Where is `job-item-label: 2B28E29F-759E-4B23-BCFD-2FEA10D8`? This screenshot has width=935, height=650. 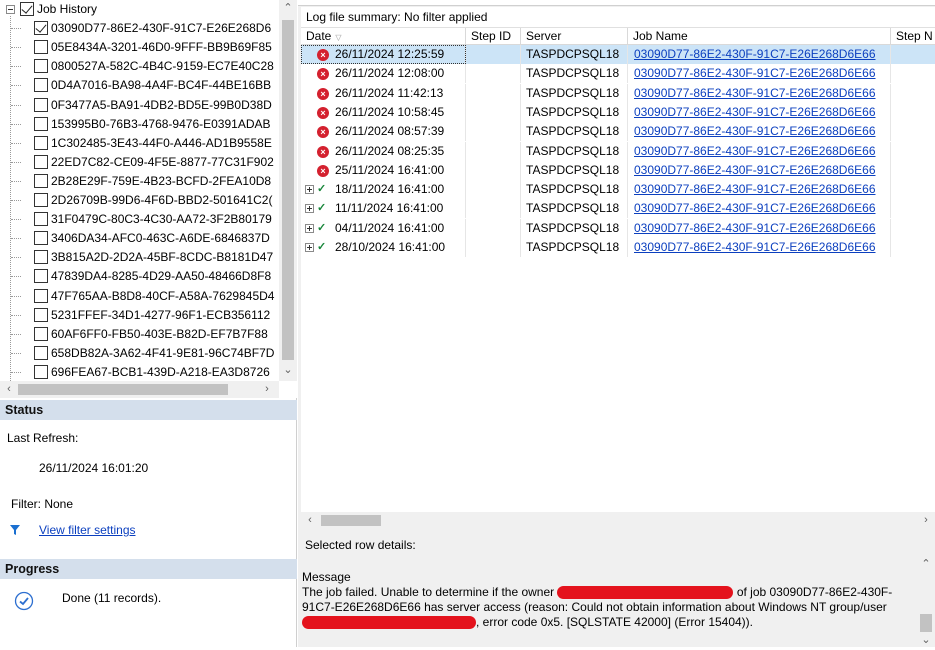
job-item-label: 2B28E29F-759E-4B23-BCFD-2FEA10D8 is located at coordinates (161, 180).